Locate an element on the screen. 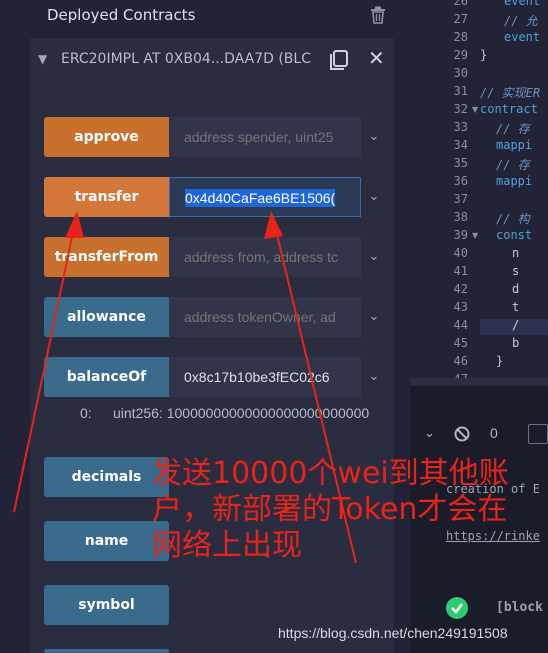 Image resolution: width=548 pixels, height=653 pixels. line-number: 27 is located at coordinates (460, 19).